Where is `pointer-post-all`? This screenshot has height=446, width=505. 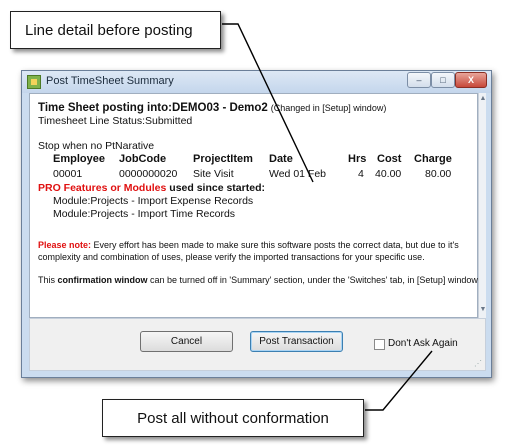 pointer-post-all is located at coordinates (399, 380).